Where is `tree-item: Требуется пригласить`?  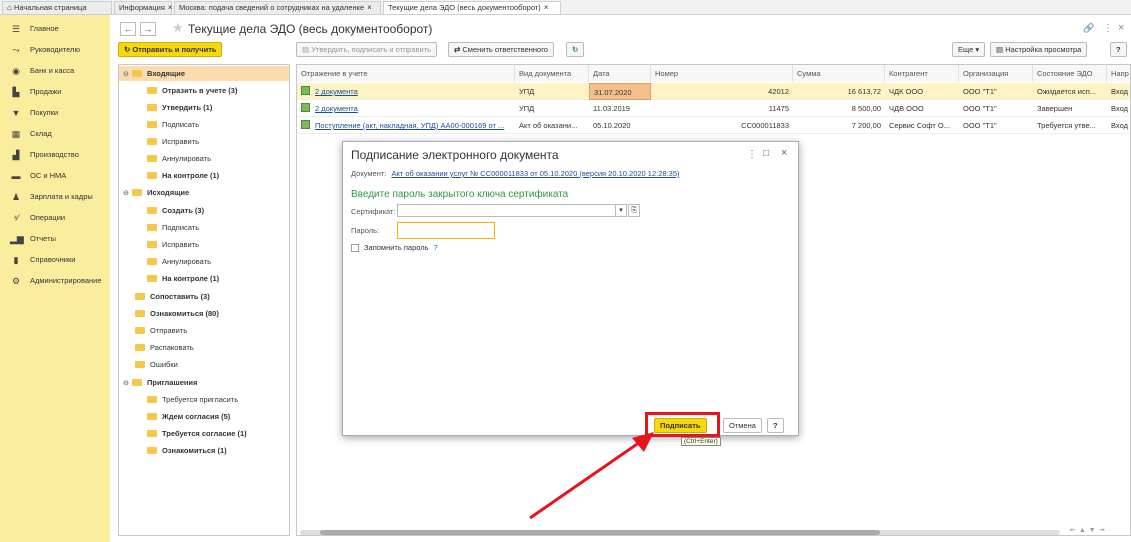
tree-item: Требуется пригласить is located at coordinates (192, 399).